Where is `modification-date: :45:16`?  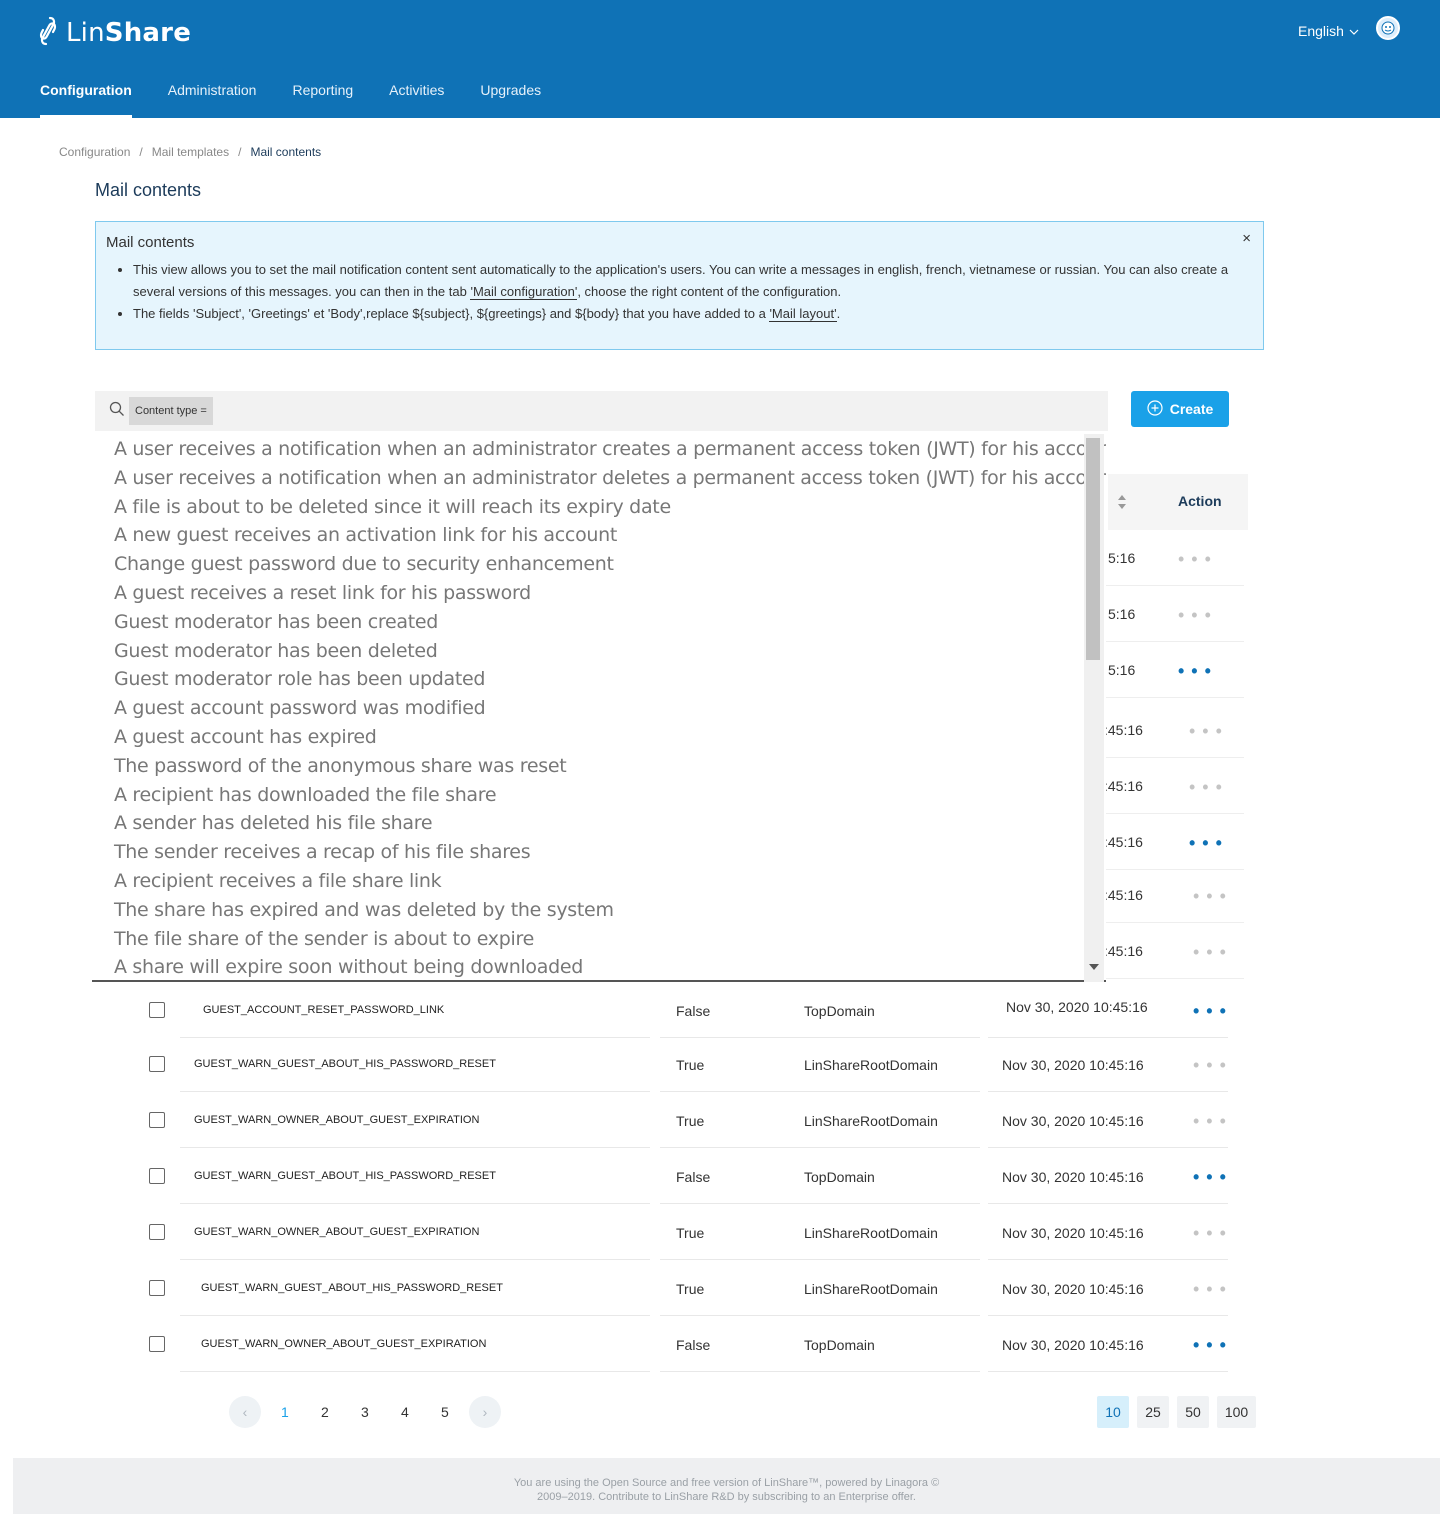 modification-date: :45:16 is located at coordinates (1123, 842).